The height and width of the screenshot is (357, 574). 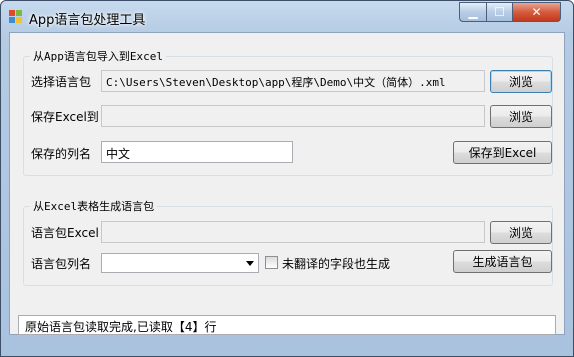 I want to click on chevron-down-icon, so click(x=250, y=263).